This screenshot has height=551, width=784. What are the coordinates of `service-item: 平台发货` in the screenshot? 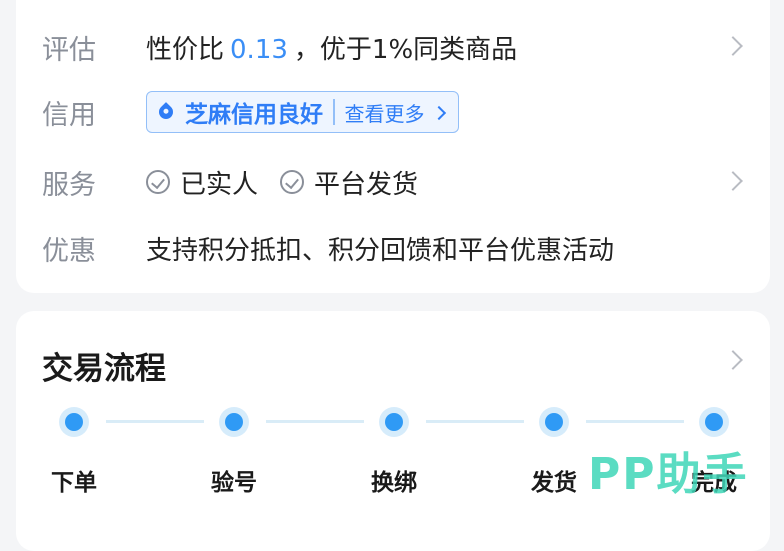 It's located at (349, 182).